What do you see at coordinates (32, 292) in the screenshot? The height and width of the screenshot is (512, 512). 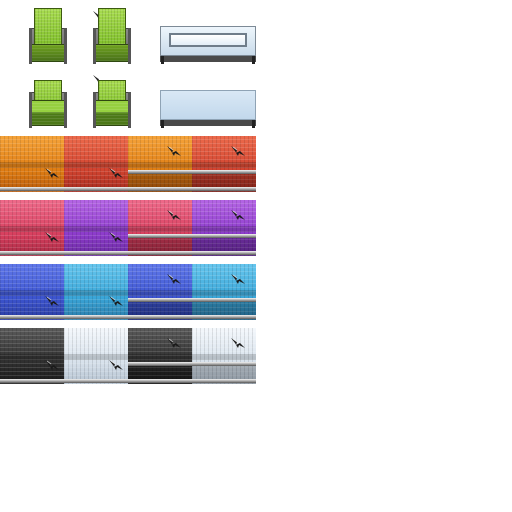 I see `sofa-tile-blue-seat` at bounding box center [32, 292].